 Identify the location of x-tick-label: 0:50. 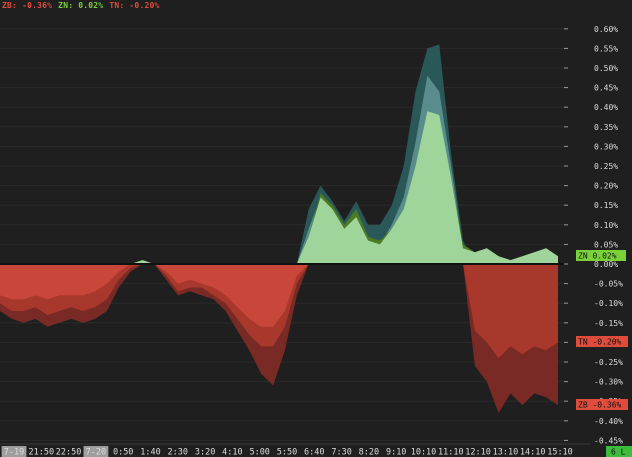
(123, 452).